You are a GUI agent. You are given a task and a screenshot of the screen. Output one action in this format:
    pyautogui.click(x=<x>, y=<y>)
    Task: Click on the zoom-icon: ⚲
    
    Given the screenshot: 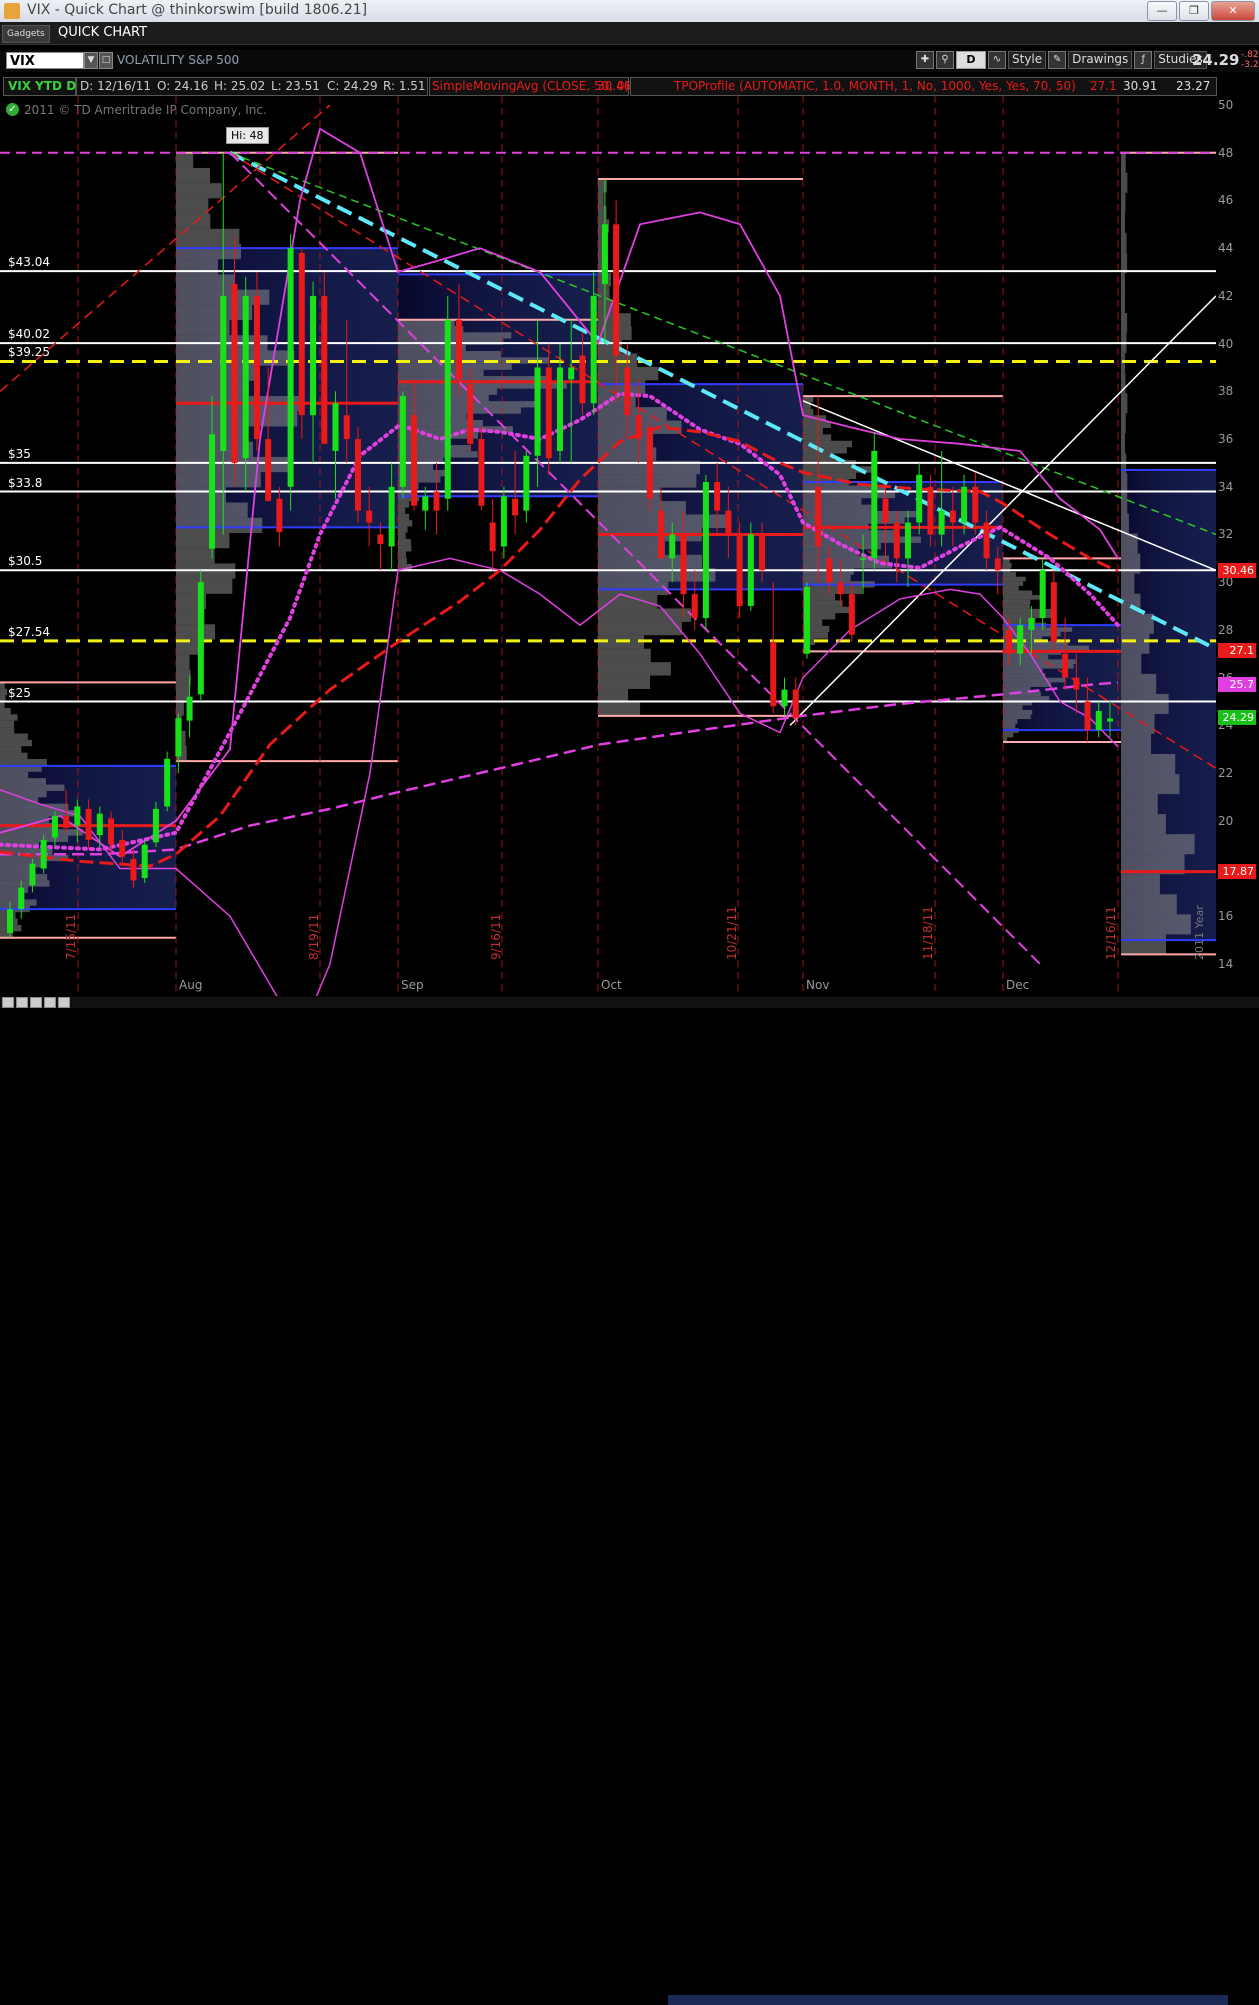 What is the action you would take?
    pyautogui.click(x=945, y=60)
    